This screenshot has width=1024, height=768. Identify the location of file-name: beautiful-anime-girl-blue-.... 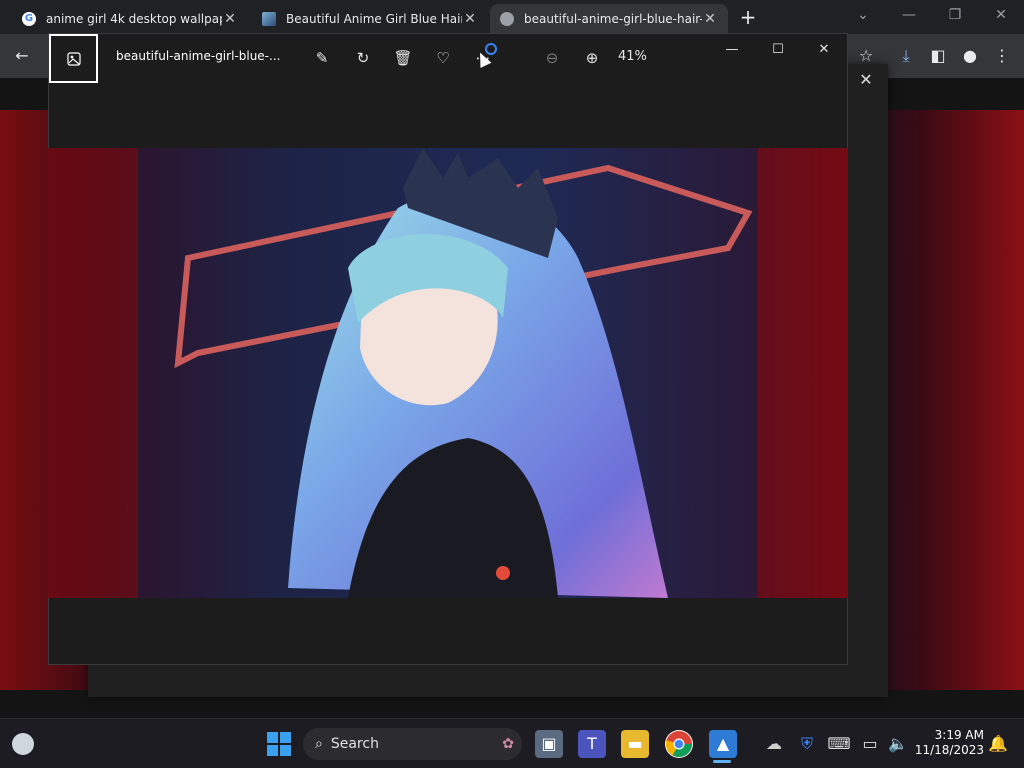
(198, 56).